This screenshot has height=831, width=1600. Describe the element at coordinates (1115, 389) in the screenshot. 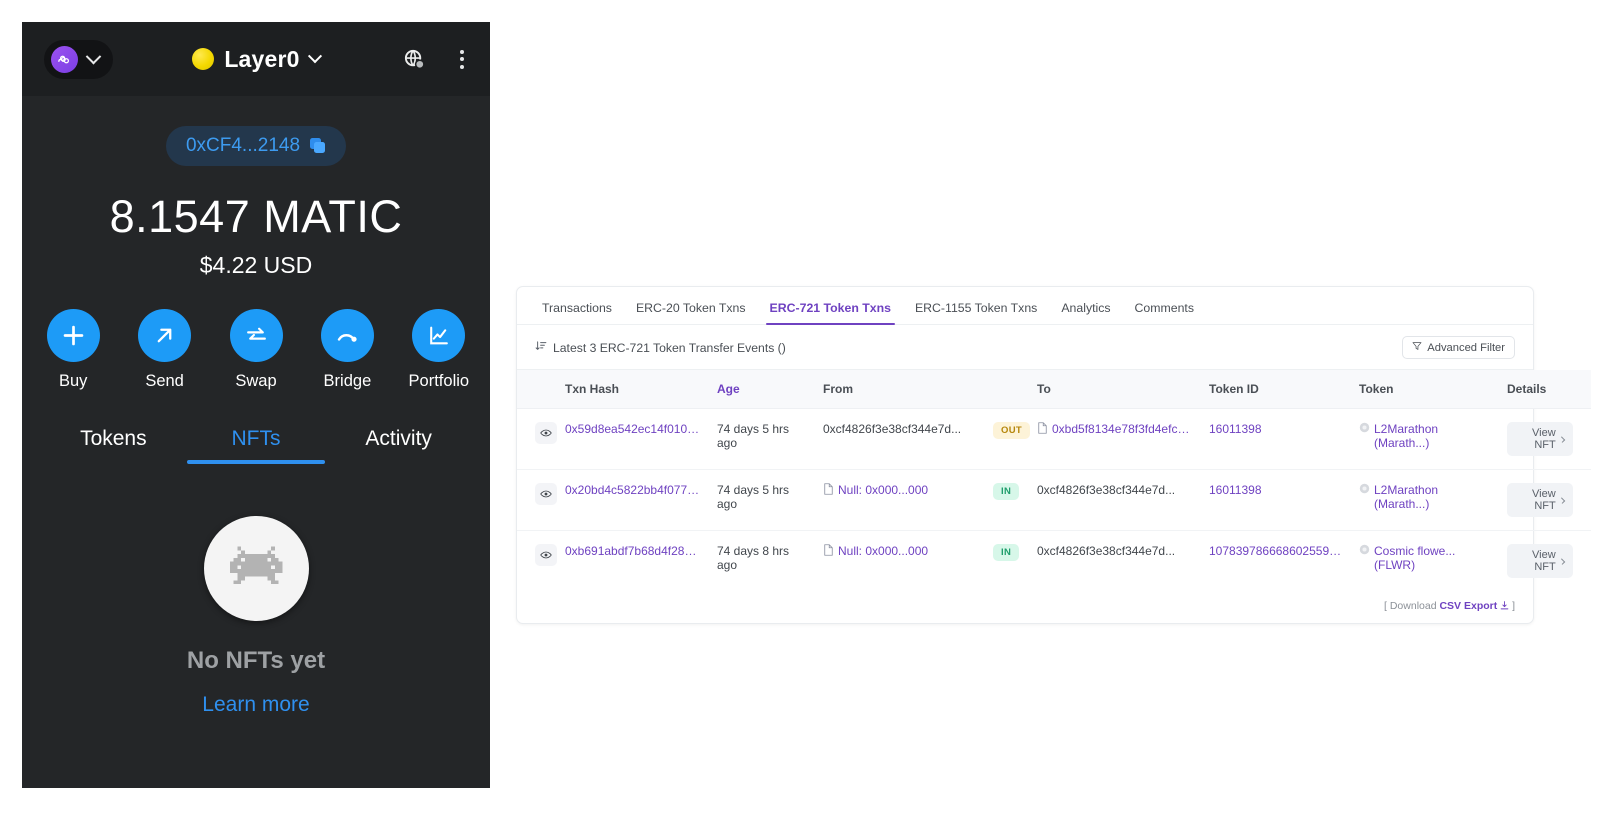

I see `column-header-to: To` at that location.